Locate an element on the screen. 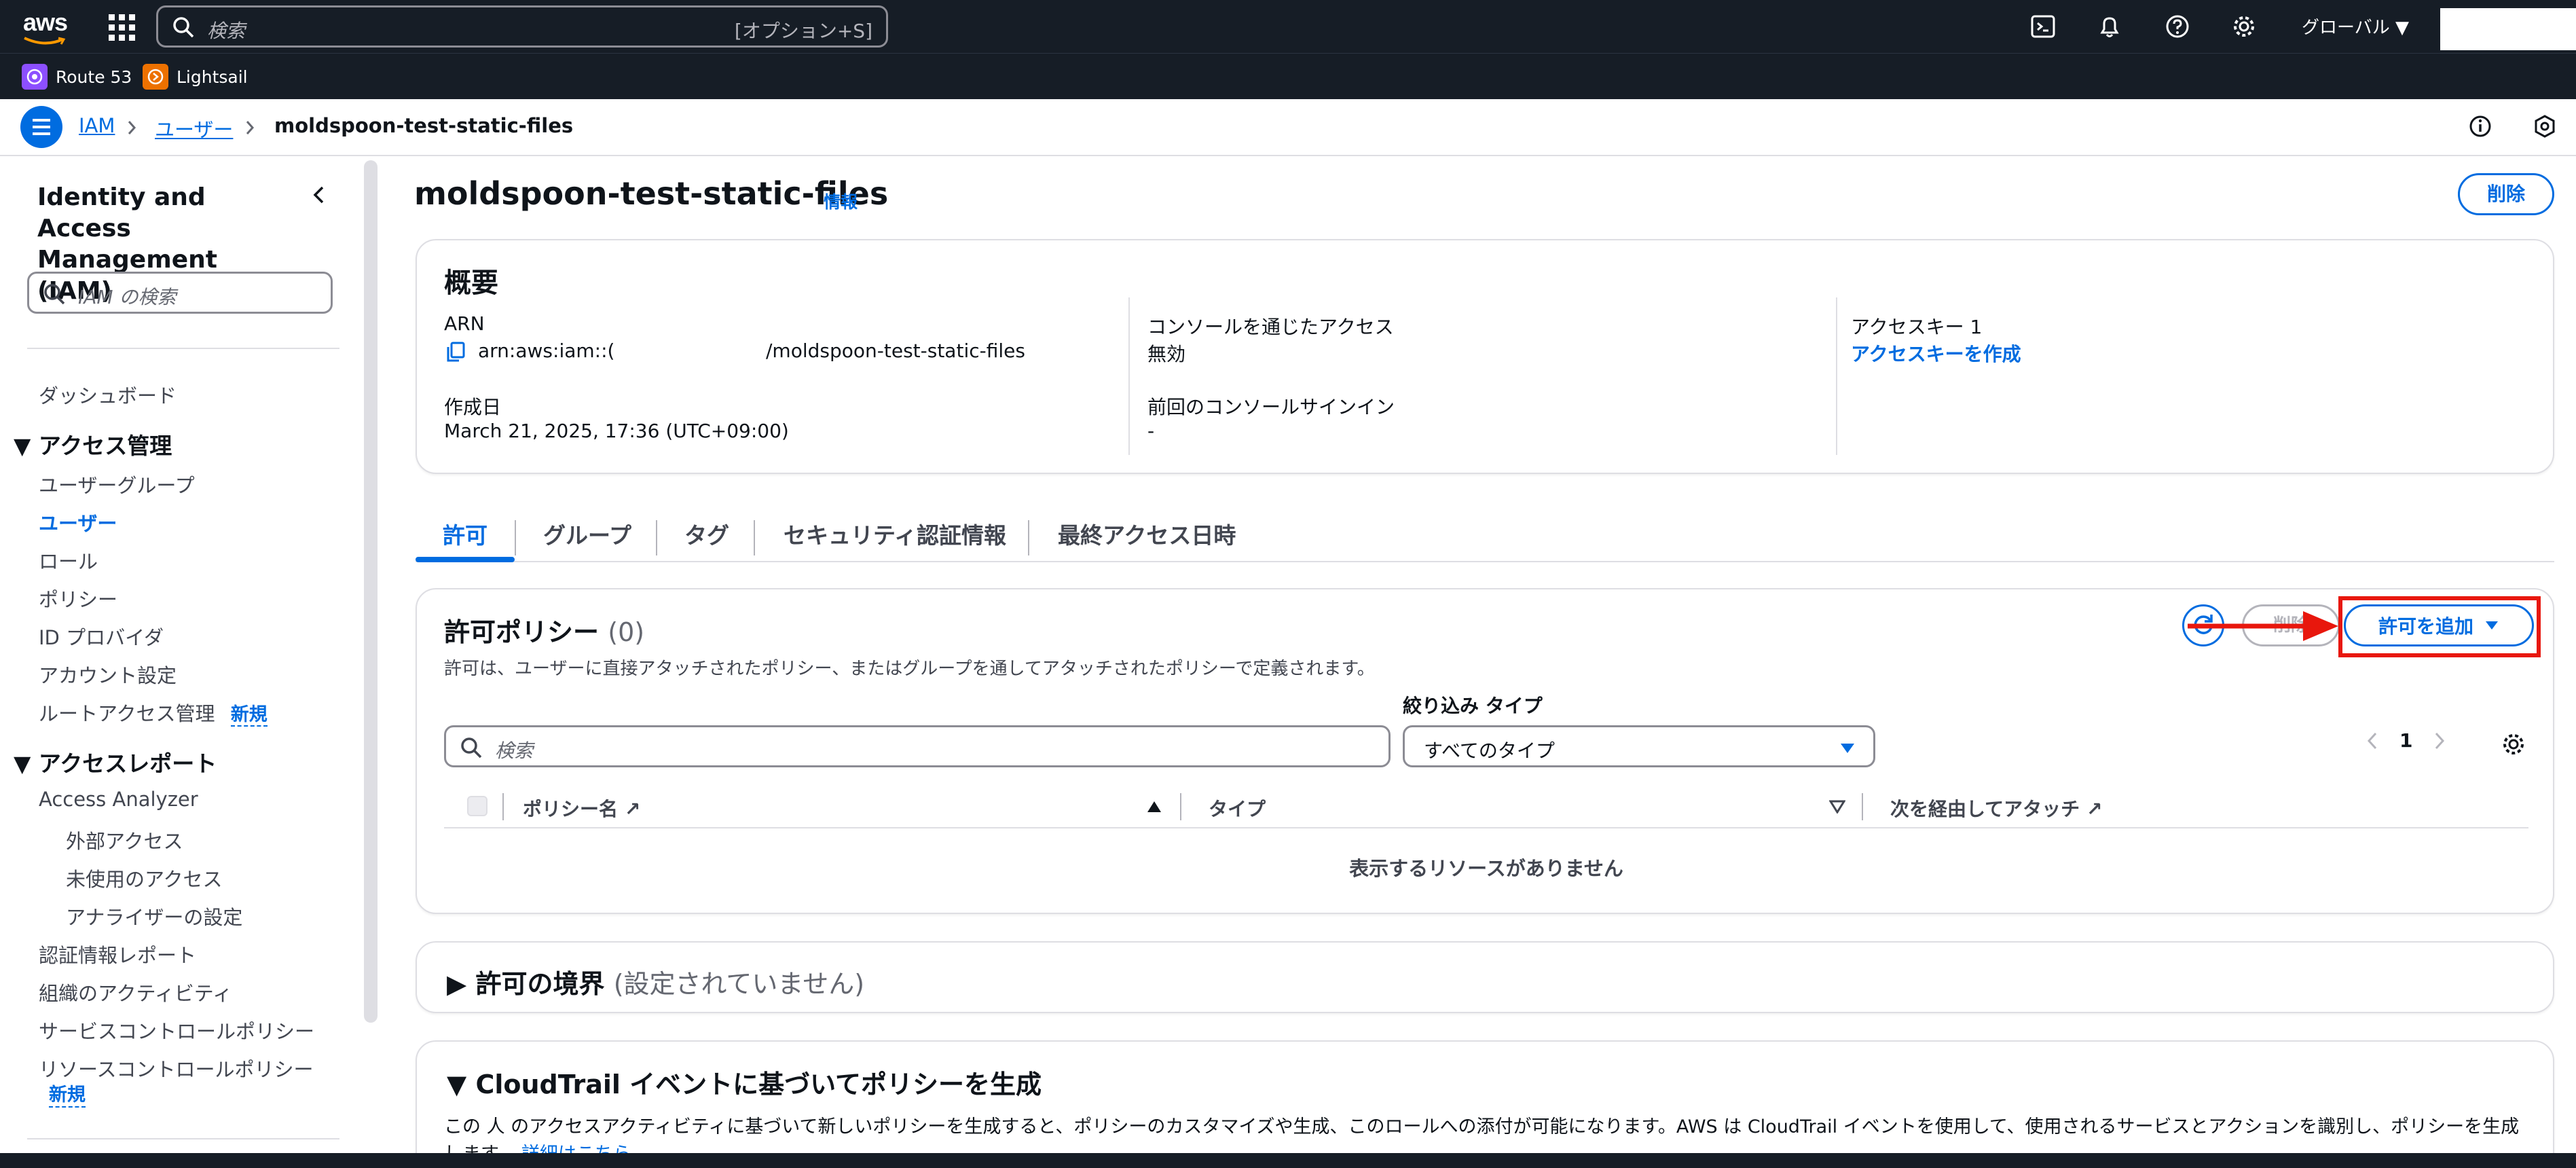 This screenshot has height=1168, width=2576. breadcrumb-iam-link: IAM is located at coordinates (97, 125).